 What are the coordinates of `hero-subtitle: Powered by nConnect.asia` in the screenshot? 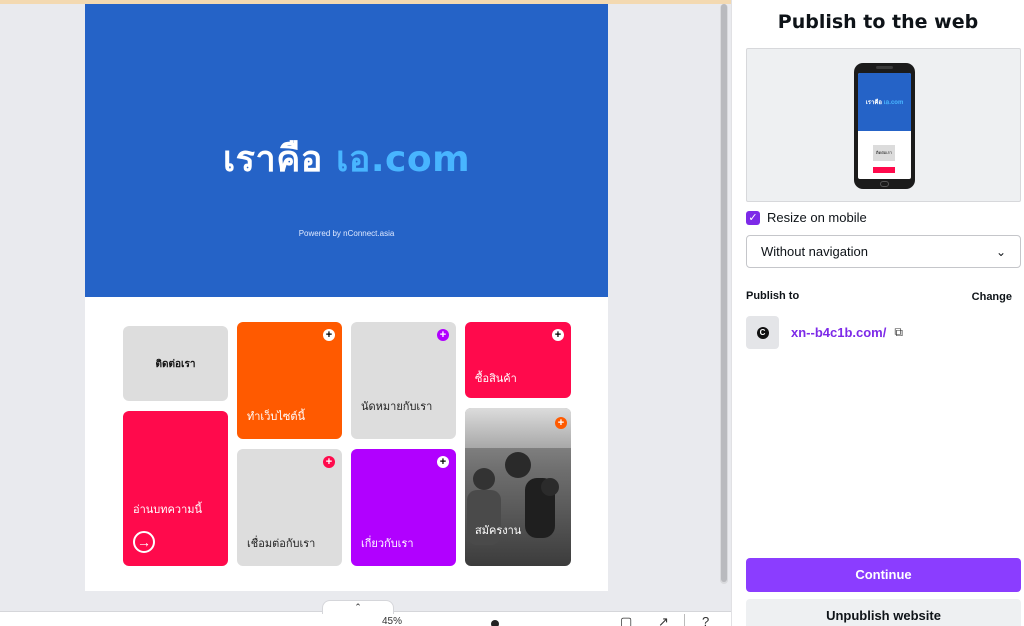 It's located at (346, 233).